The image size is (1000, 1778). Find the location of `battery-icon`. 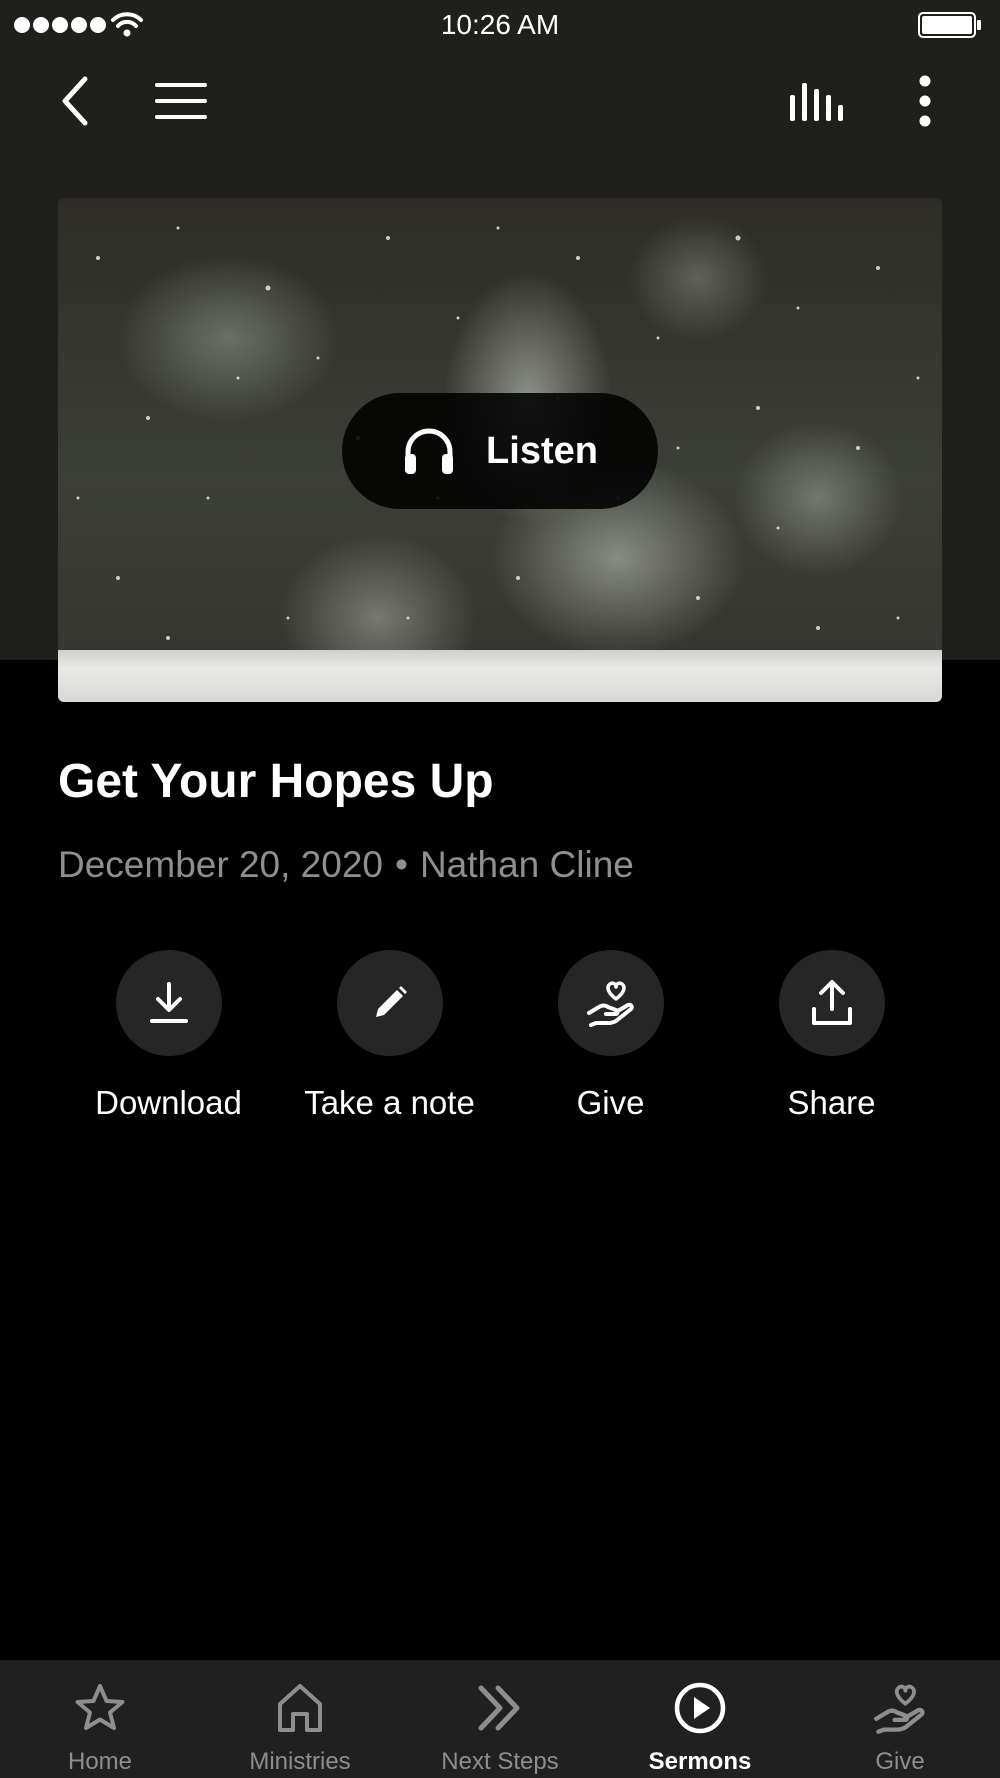

battery-icon is located at coordinates (949, 25).